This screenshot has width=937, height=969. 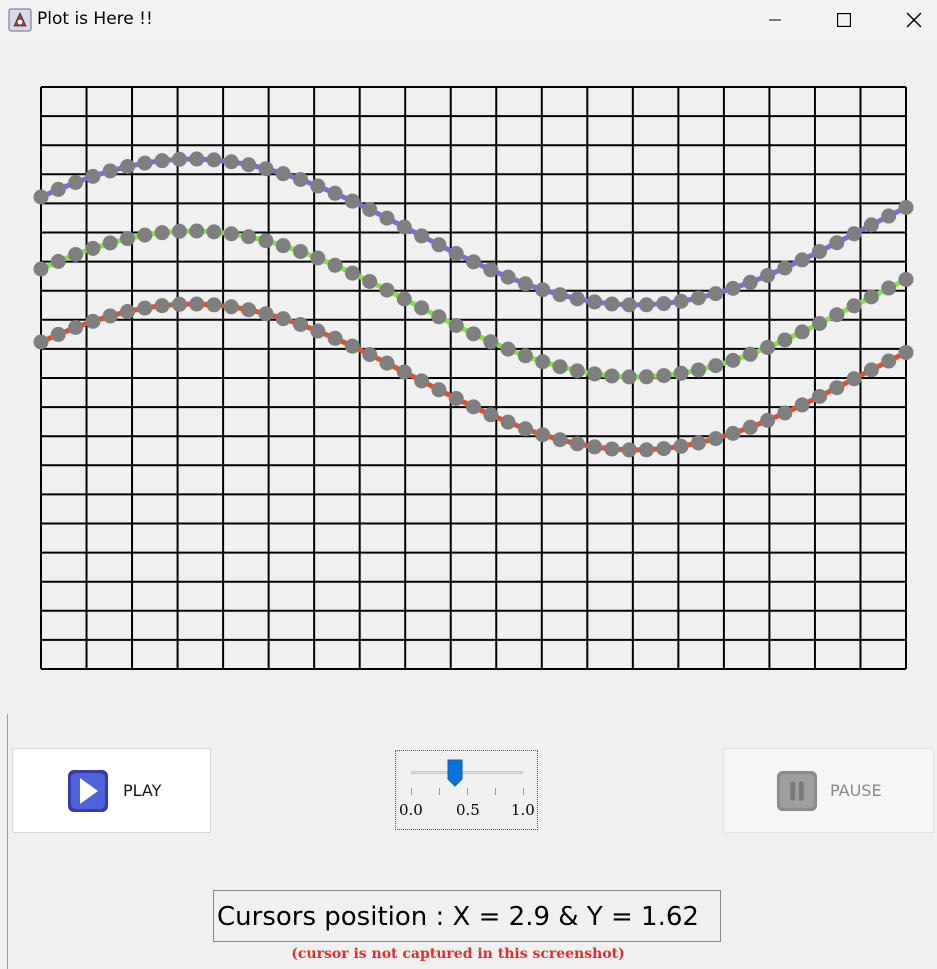 I want to click on speed-slider: 0.0 0.5 1.0, so click(x=466, y=790).